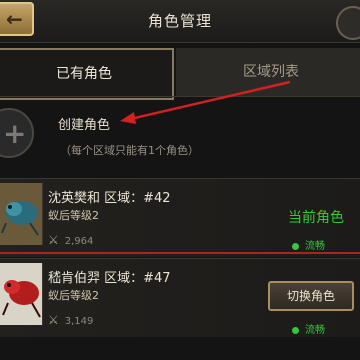 The width and height of the screenshot is (360, 360). Describe the element at coordinates (348, 23) in the screenshot. I see `close-button` at that location.